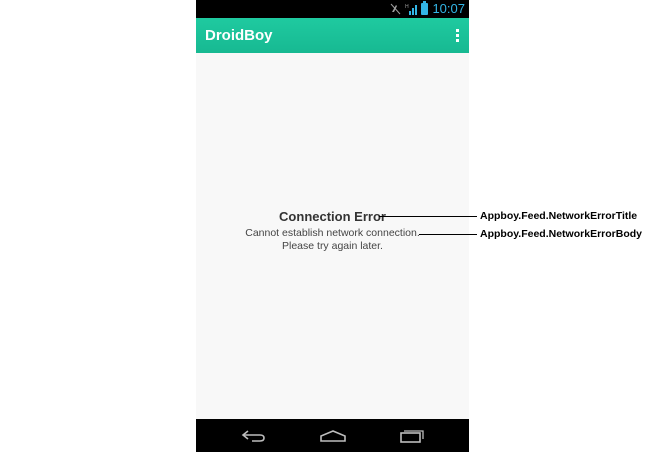  I want to click on action-bar: DroidBoy, so click(332, 35).